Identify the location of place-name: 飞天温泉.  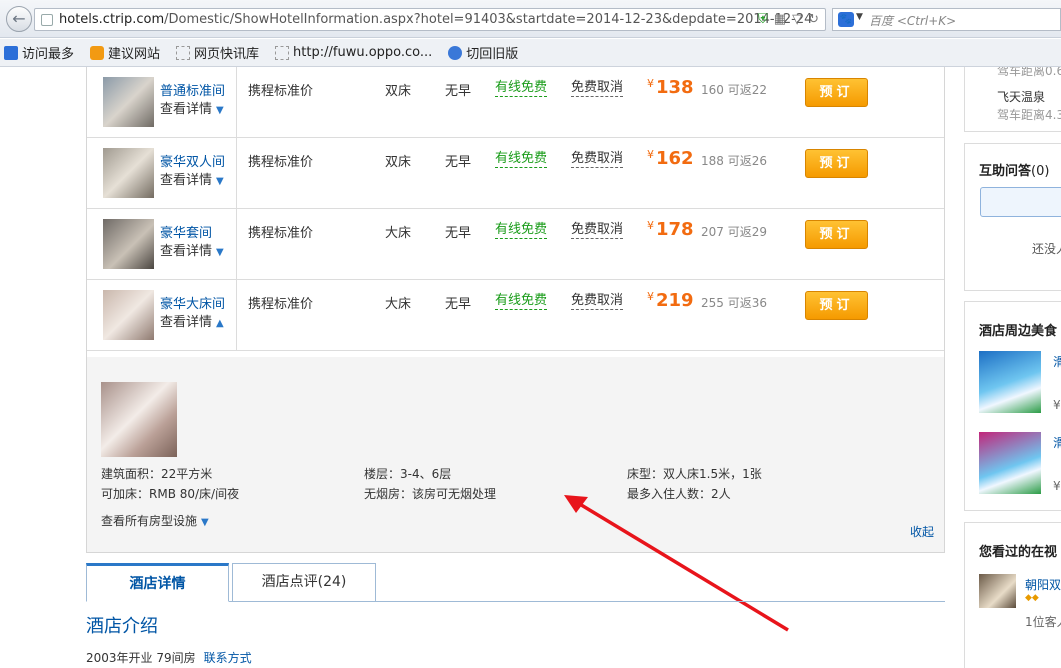
(1021, 96).